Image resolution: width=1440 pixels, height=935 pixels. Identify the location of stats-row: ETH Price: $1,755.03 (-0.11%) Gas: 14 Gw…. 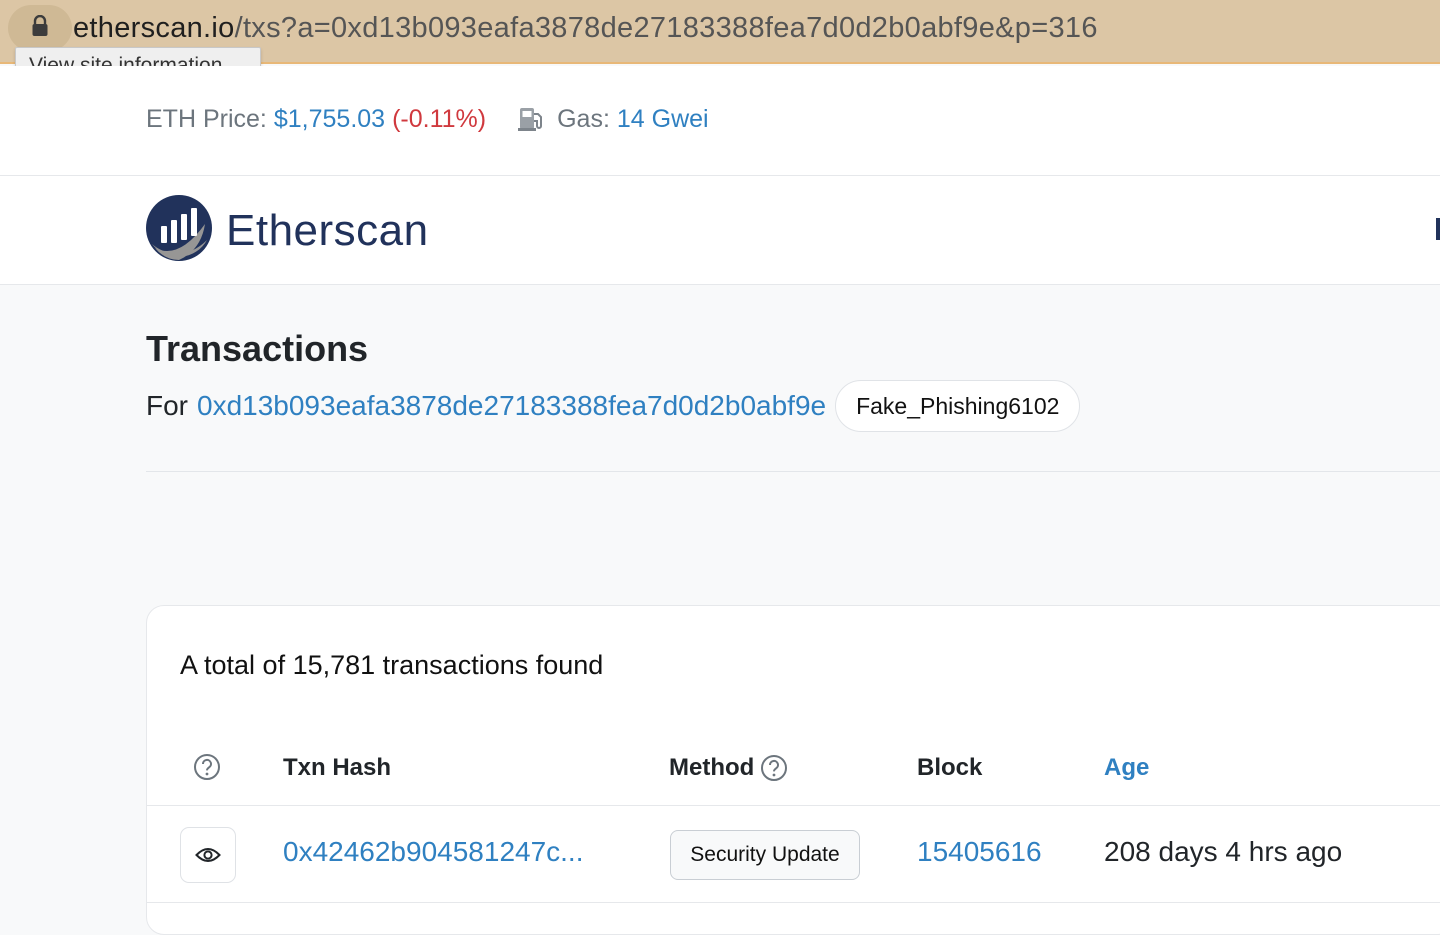
(427, 119).